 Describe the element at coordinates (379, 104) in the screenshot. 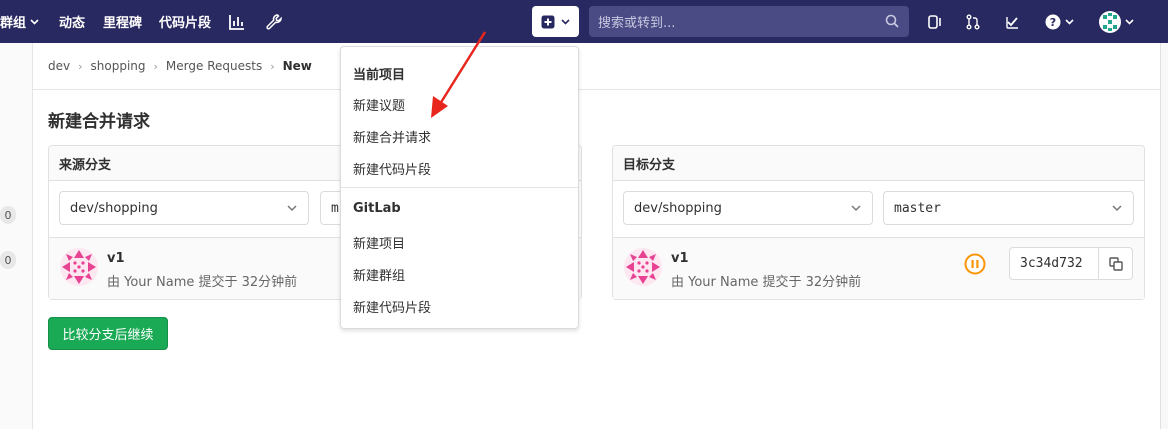

I see `dropdown-item-new-issue: 新建议题` at that location.